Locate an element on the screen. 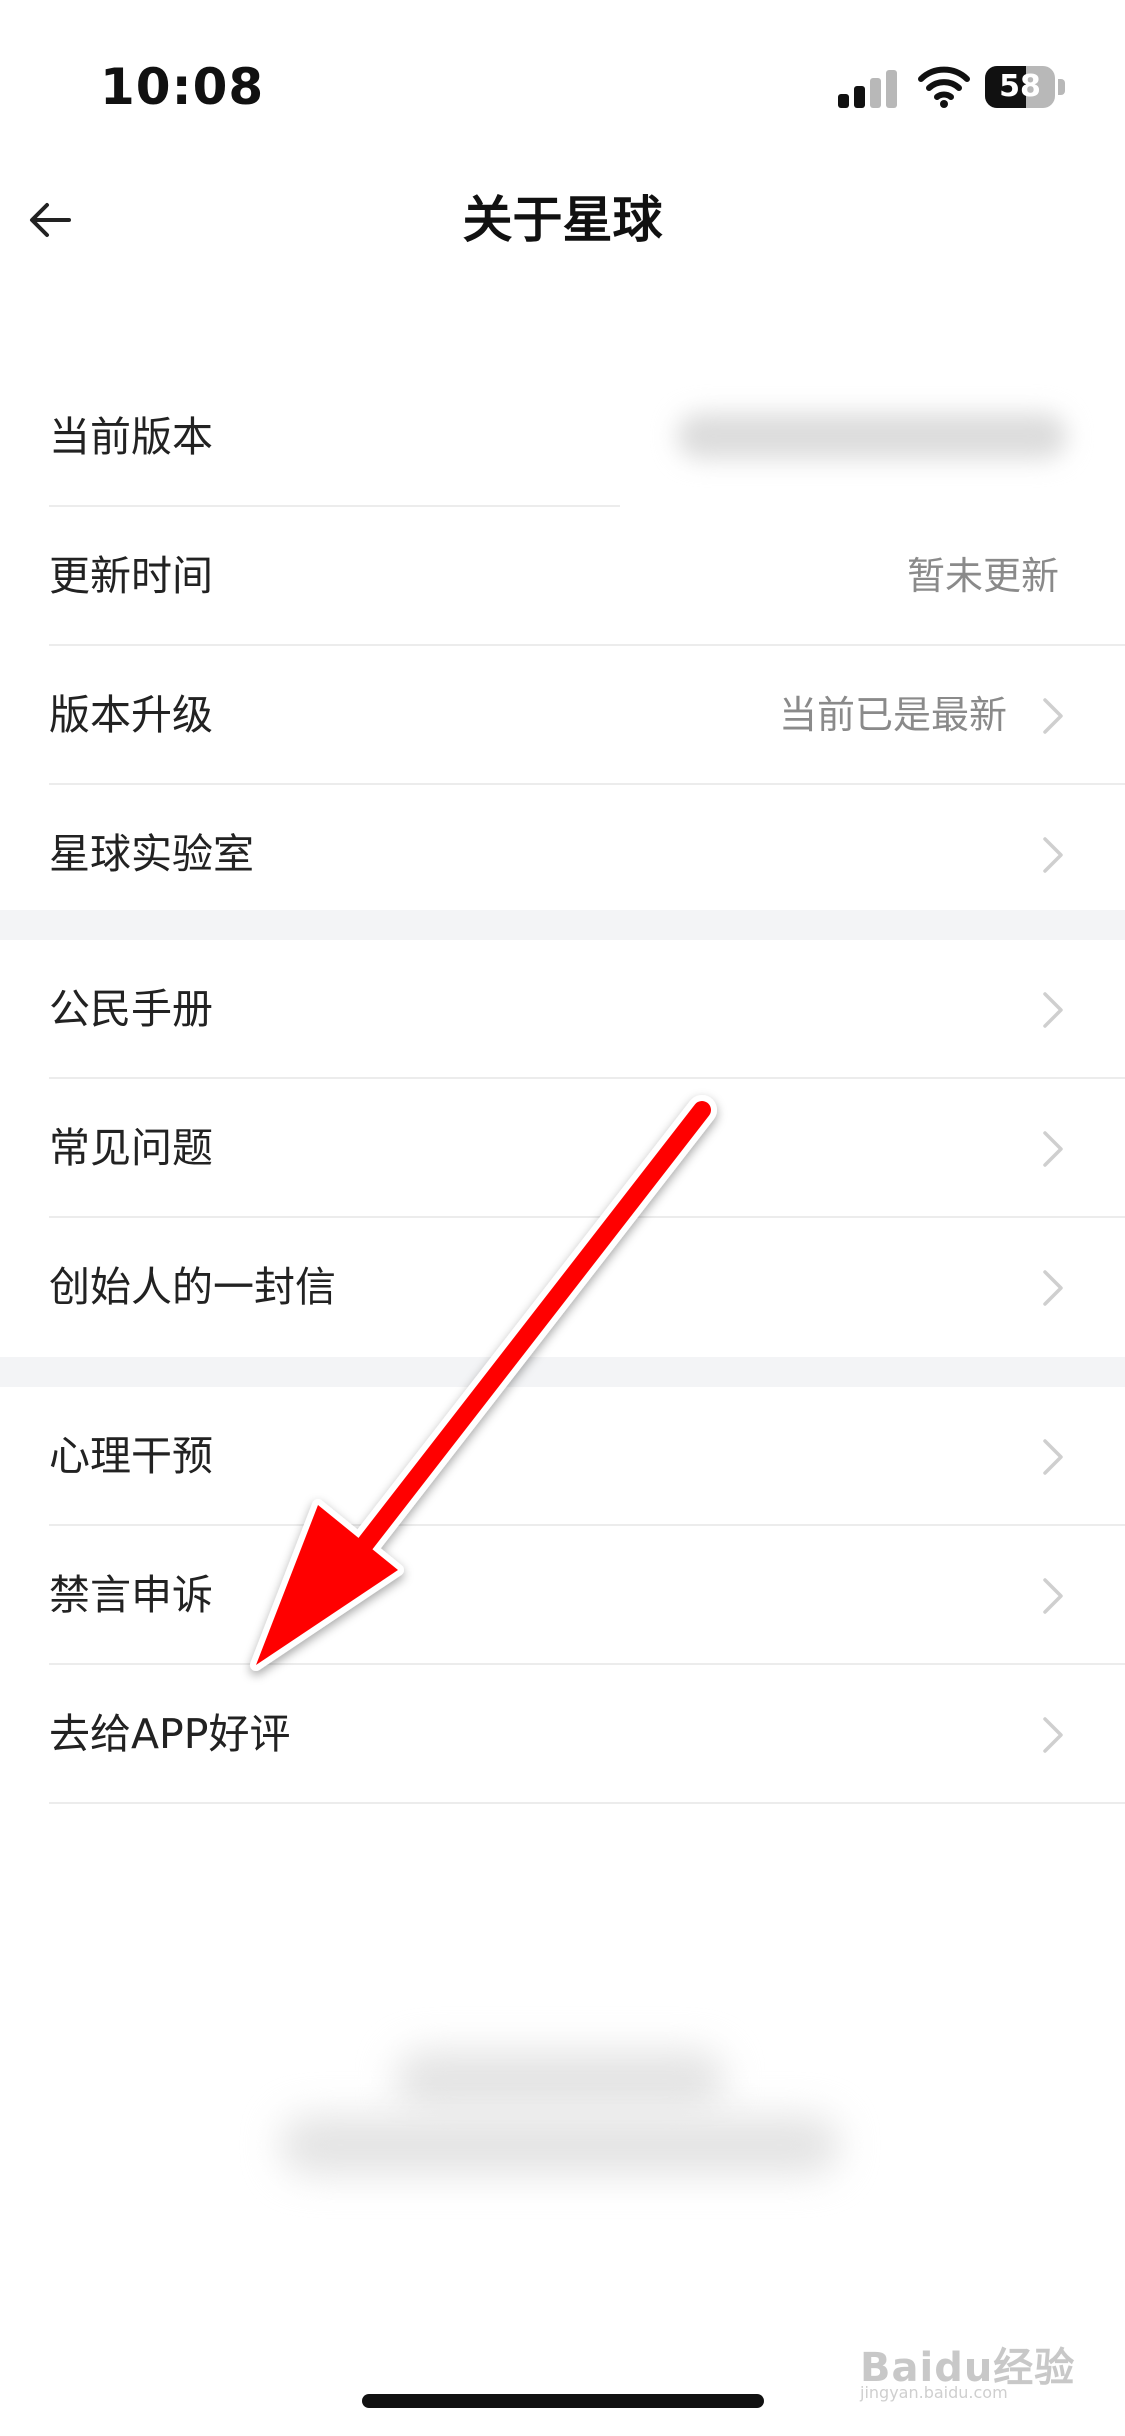  version-value-redacted is located at coordinates (872, 436).